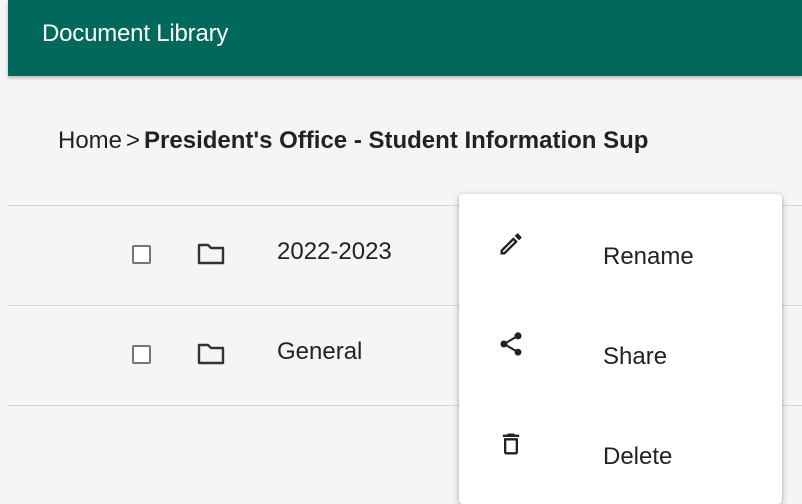  Describe the element at coordinates (635, 356) in the screenshot. I see `menu-item-label: Share` at that location.